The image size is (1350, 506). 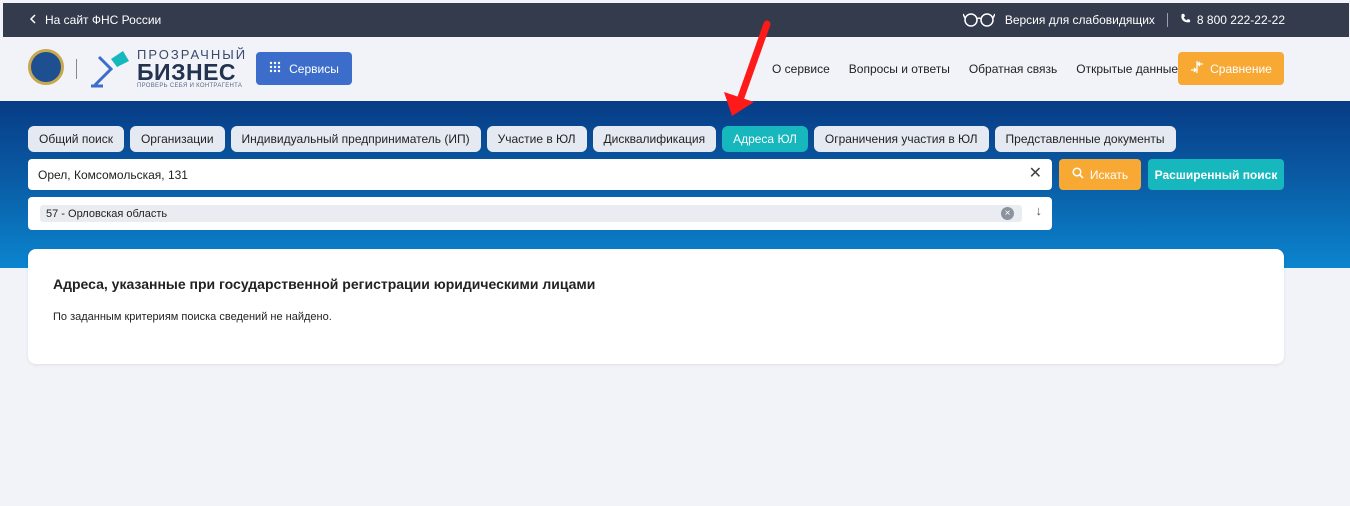 I want to click on brand-line-2: БИЗНЕС, so click(x=187, y=72).